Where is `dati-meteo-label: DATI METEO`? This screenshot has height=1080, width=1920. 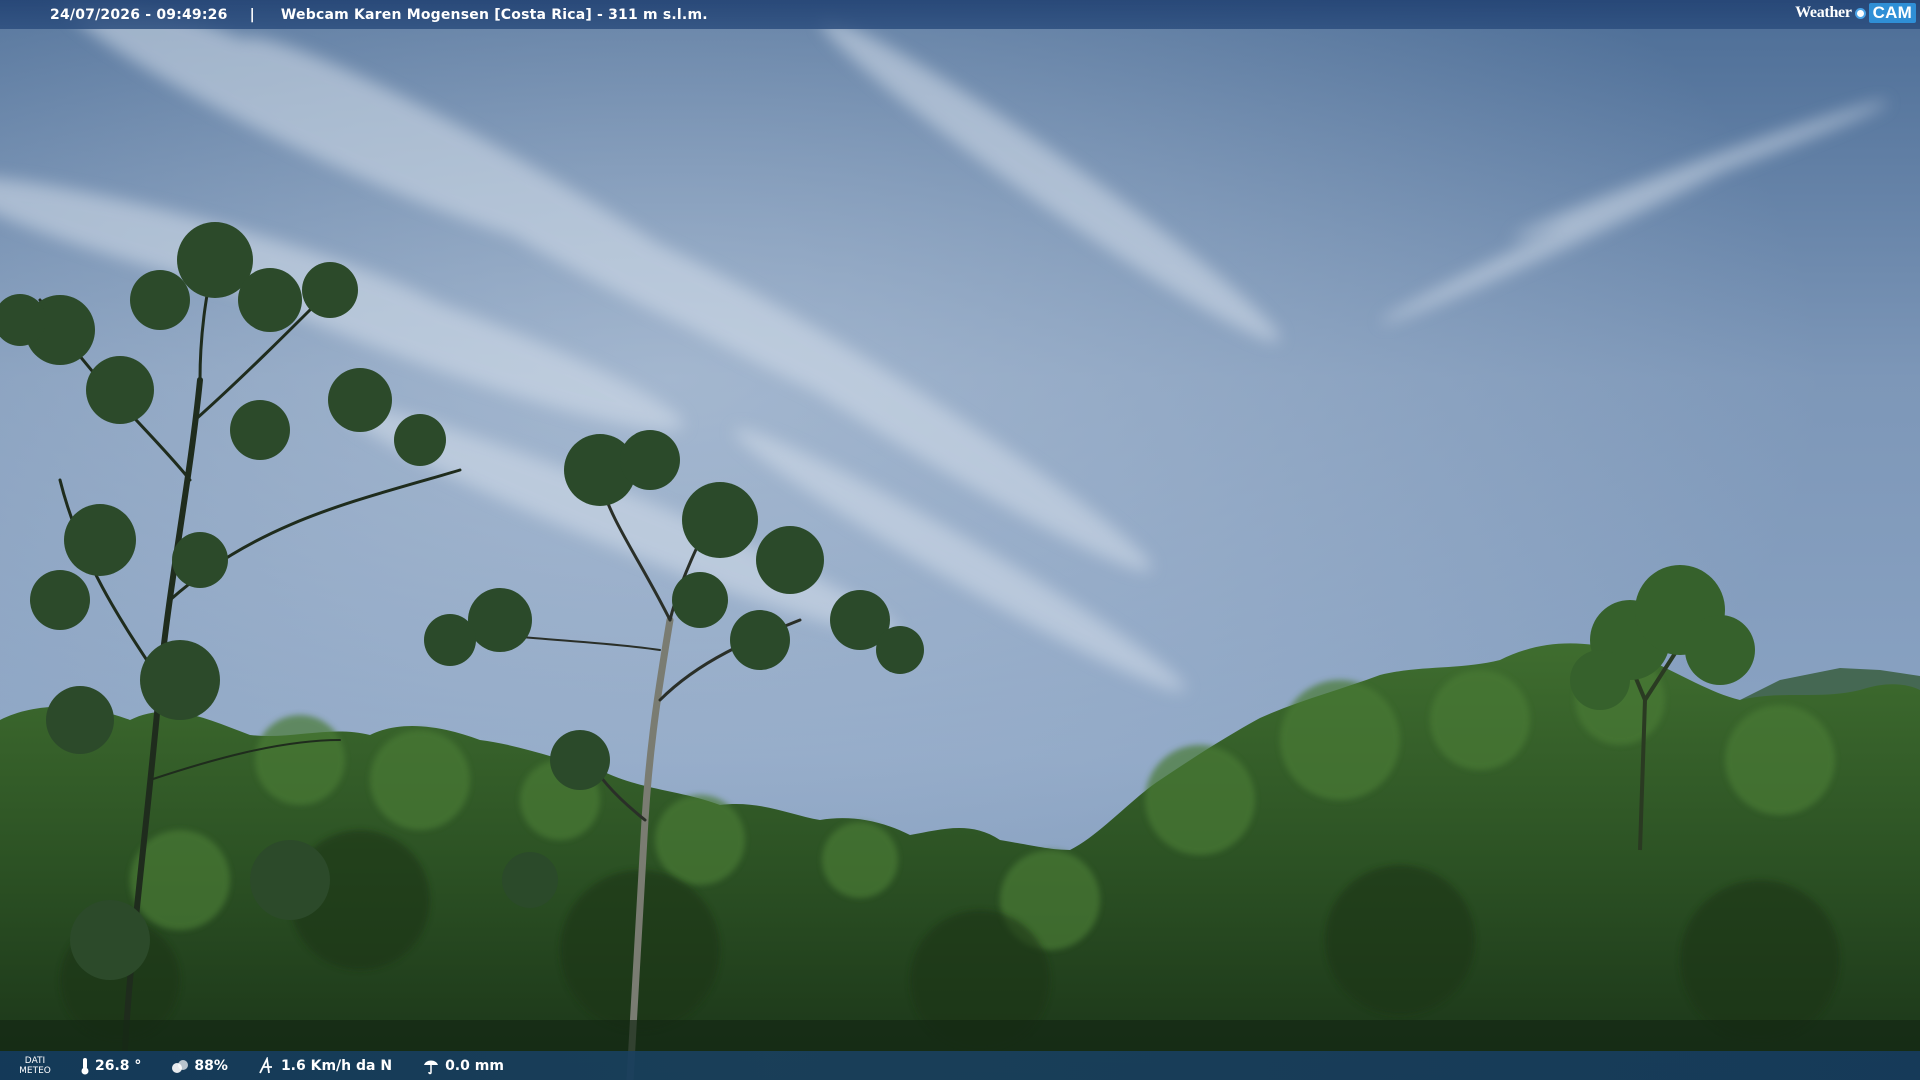 dati-meteo-label: DATI METEO is located at coordinates (35, 1066).